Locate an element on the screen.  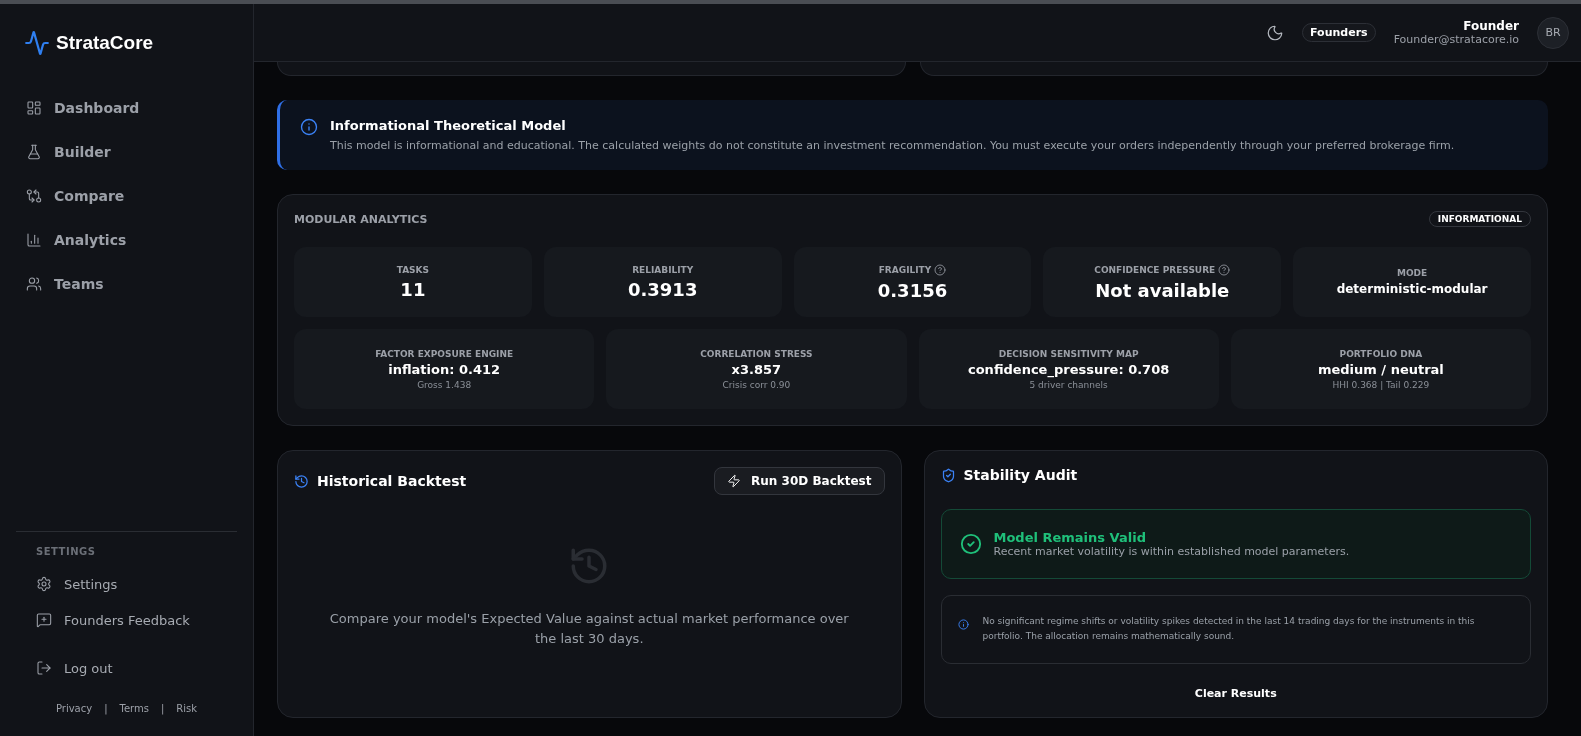
metric-label: FACTOR EXPOSURE ENGINE is located at coordinates (444, 353).